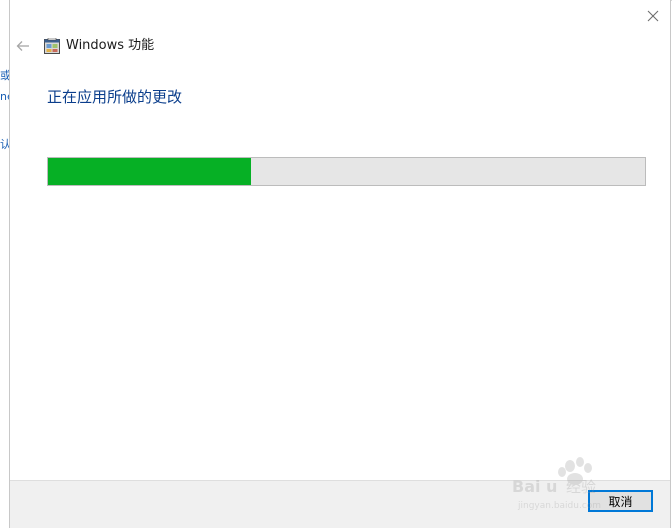 This screenshot has width=672, height=529. What do you see at coordinates (52, 46) in the screenshot?
I see `windows-features-icon` at bounding box center [52, 46].